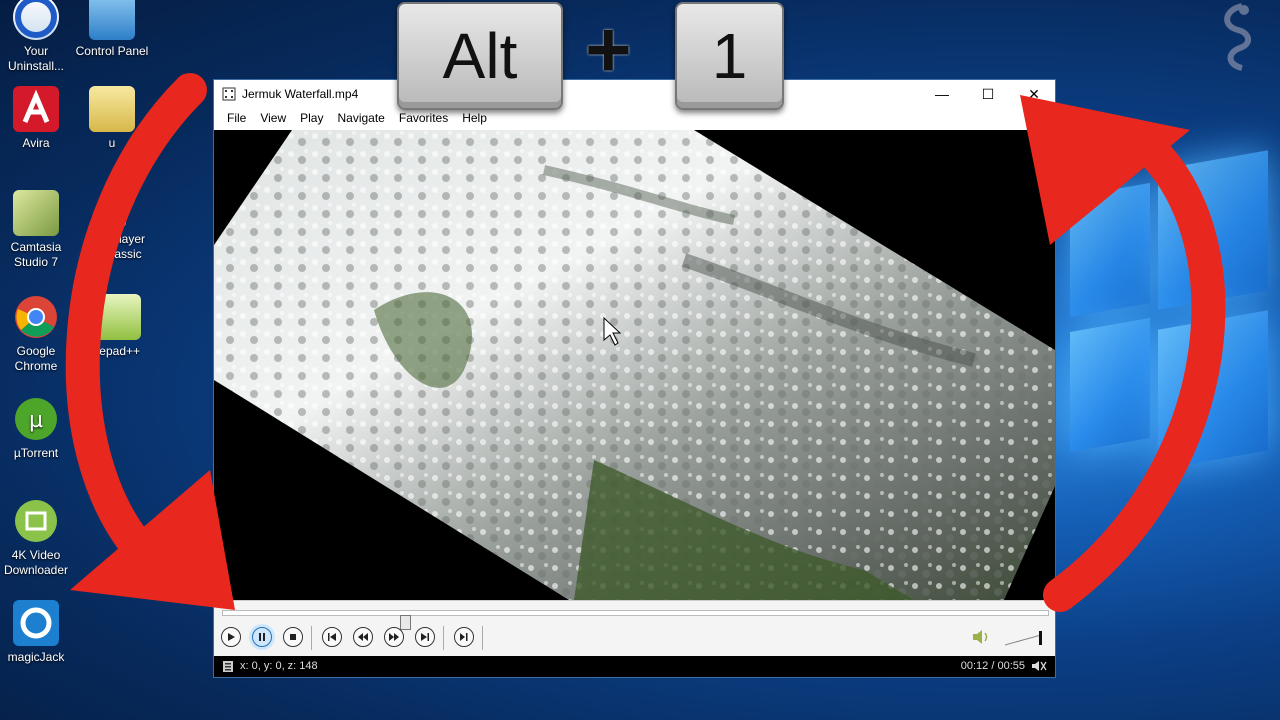 Image resolution: width=1280 pixels, height=720 pixels. I want to click on play-icon, so click(231, 637).